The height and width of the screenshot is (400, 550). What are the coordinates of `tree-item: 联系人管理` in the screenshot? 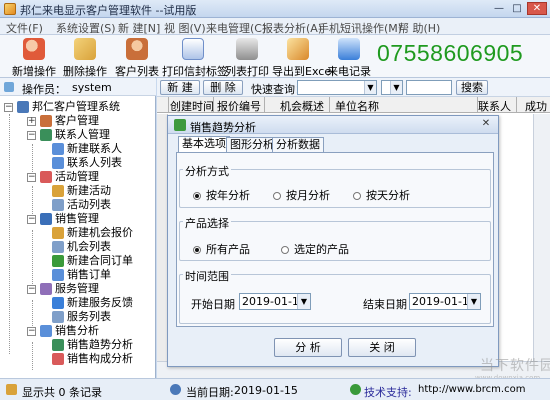 It's located at (78, 135).